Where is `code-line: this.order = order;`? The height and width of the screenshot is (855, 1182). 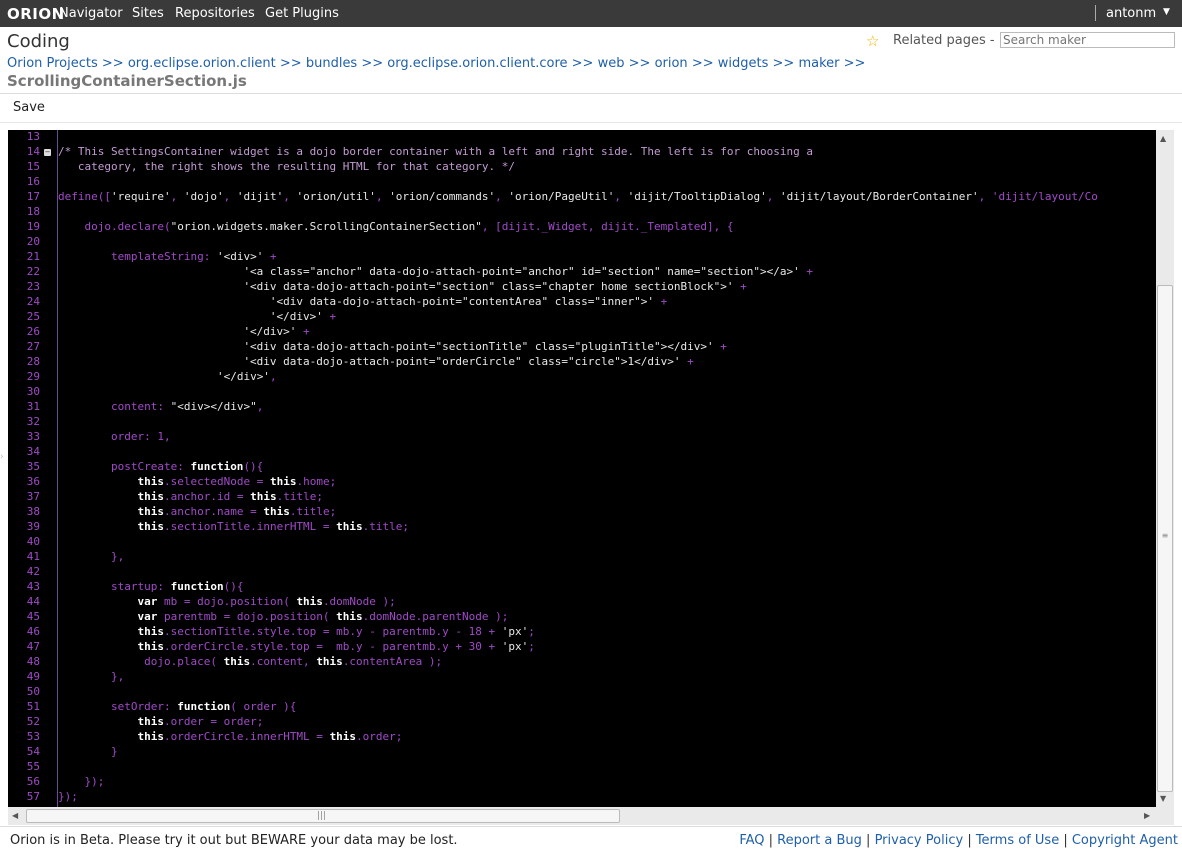
code-line: this.order = order; is located at coordinates (200, 721).